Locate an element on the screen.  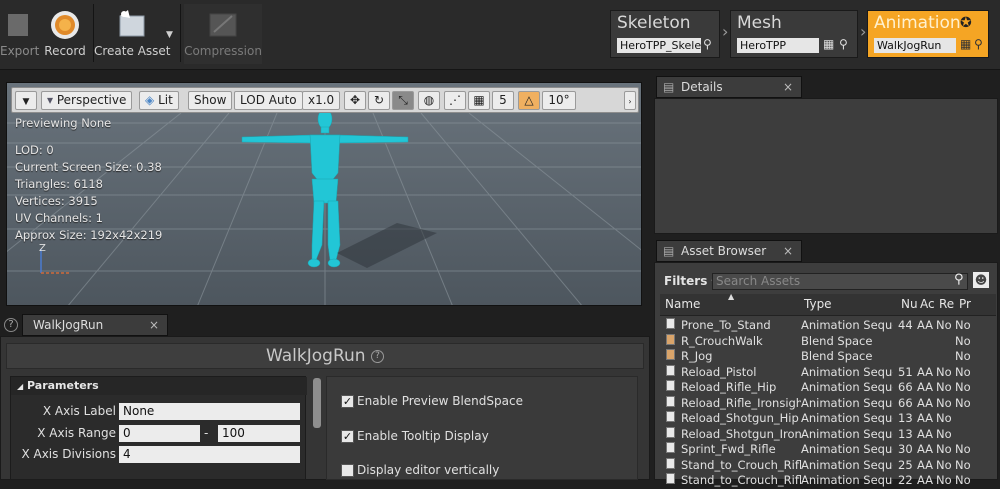
x-axis-divisions-input: 4 is located at coordinates (209, 454).